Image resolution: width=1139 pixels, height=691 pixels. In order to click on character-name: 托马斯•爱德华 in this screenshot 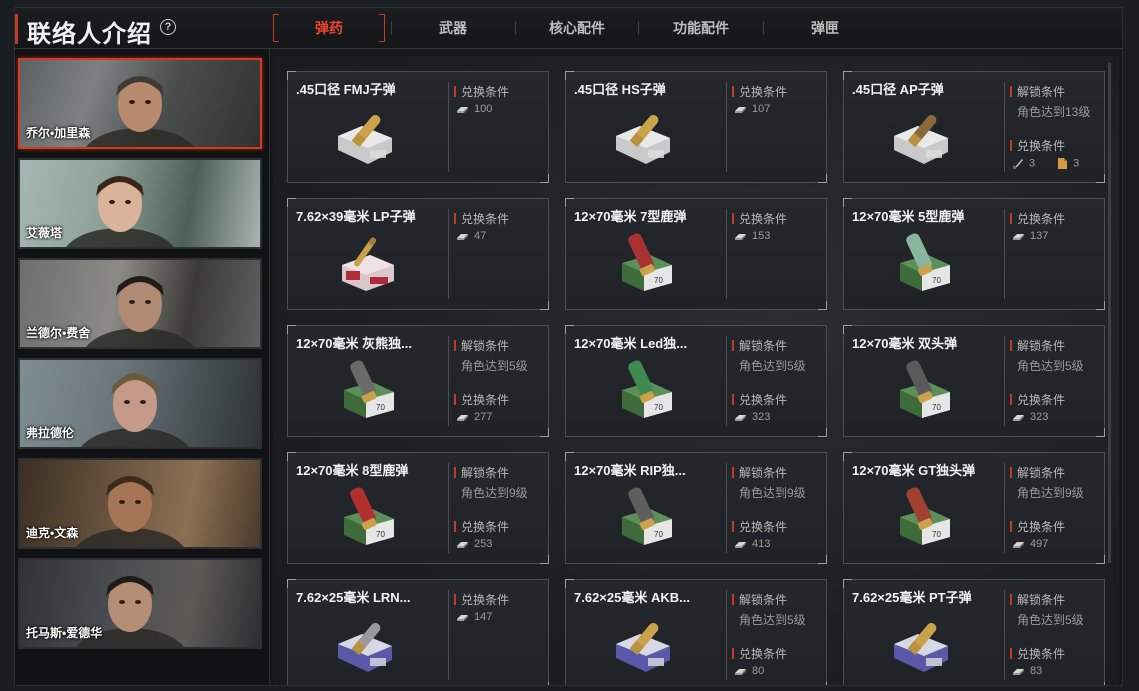, I will do `click(64, 633)`.